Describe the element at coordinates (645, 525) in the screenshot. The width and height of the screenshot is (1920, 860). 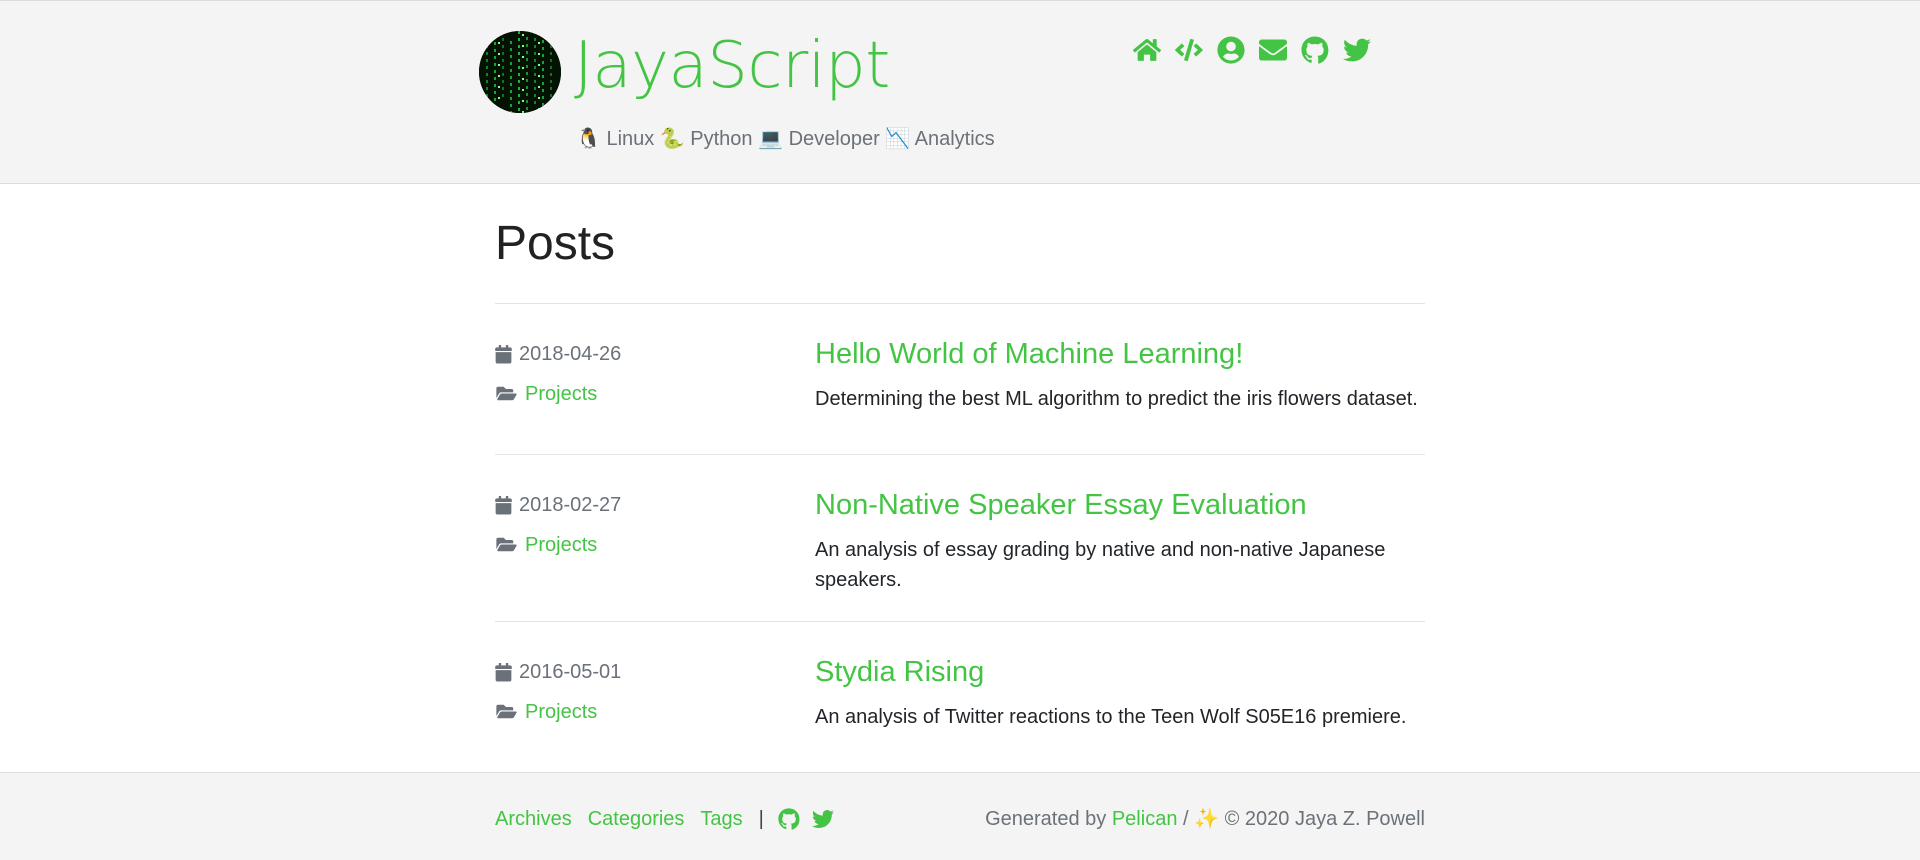
I see `post-meta: 2018-02-27 Projects` at that location.